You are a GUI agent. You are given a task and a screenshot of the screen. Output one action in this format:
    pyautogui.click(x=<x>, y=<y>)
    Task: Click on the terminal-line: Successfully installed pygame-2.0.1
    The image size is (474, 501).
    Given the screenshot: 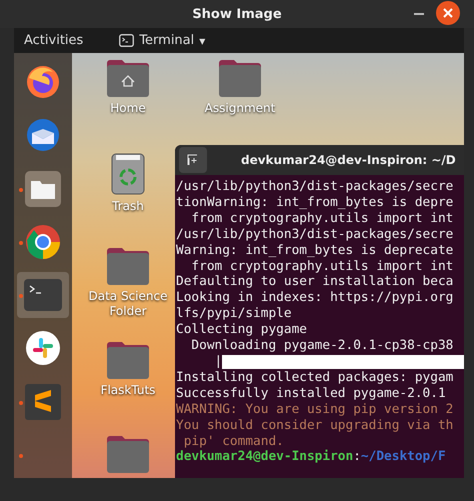 What is the action you would take?
    pyautogui.click(x=311, y=394)
    